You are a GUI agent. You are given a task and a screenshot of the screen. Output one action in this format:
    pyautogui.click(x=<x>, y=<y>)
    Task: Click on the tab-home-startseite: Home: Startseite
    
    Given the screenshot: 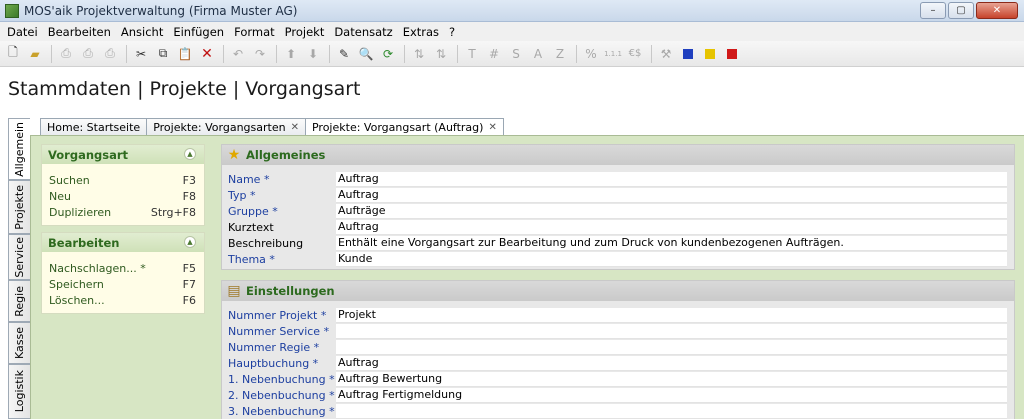 What is the action you would take?
    pyautogui.click(x=94, y=126)
    